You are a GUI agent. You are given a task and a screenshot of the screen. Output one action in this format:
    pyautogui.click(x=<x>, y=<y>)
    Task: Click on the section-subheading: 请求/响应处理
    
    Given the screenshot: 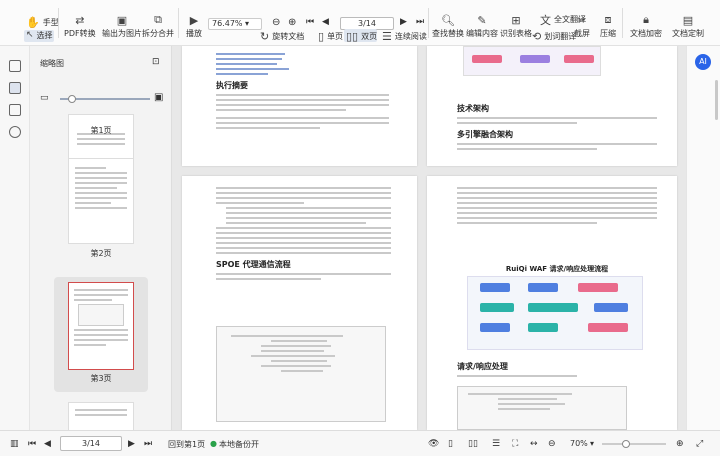 What is the action you would take?
    pyautogui.click(x=482, y=366)
    